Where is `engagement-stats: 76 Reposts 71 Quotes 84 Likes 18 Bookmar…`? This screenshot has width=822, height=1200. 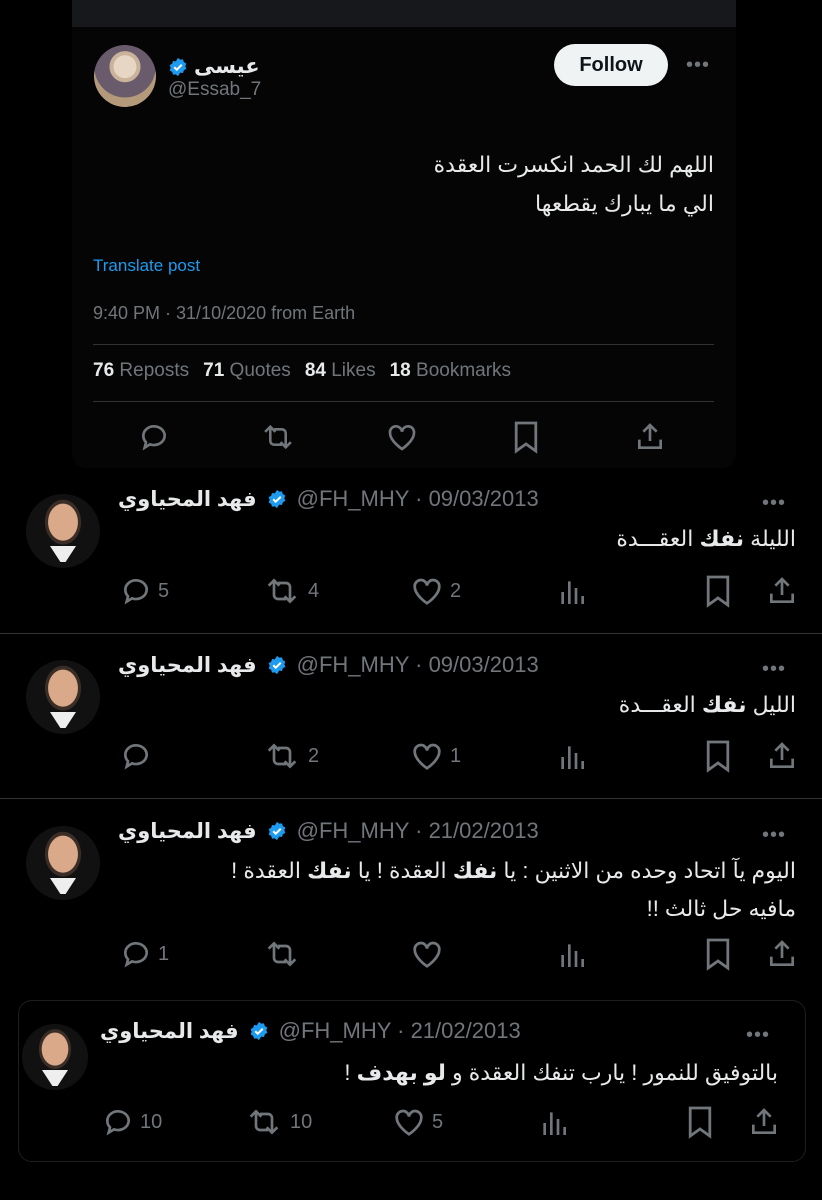 engagement-stats: 76 Reposts 71 Quotes 84 Likes 18 Bookmar… is located at coordinates (302, 371).